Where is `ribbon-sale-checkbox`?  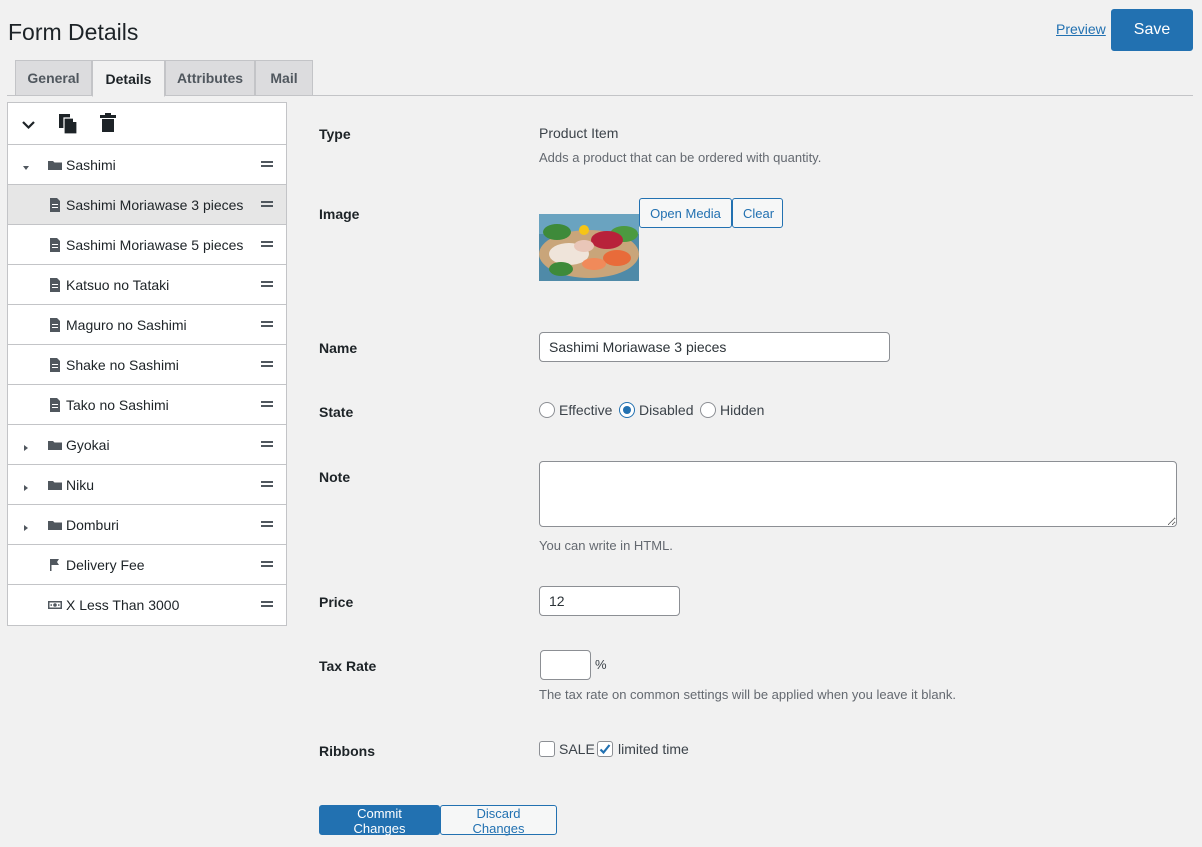 ribbon-sale-checkbox is located at coordinates (547, 749).